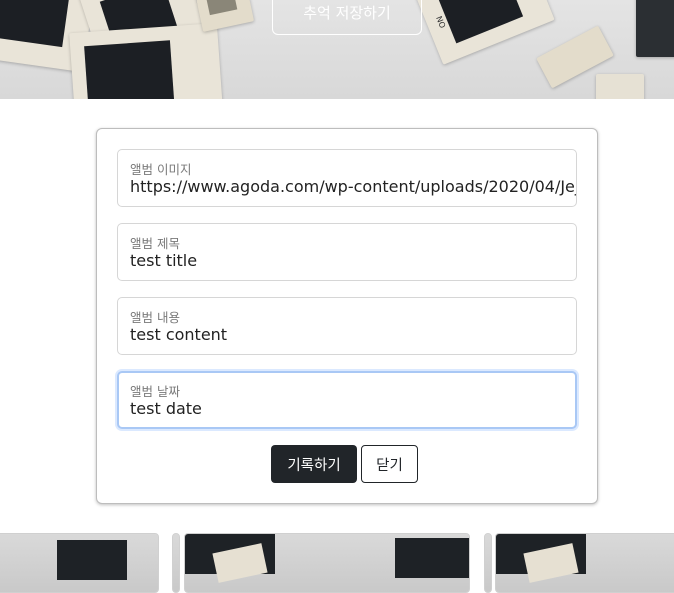 This screenshot has width=674, height=593. What do you see at coordinates (155, 243) in the screenshot?
I see `album-title-label: 앨범 제목` at bounding box center [155, 243].